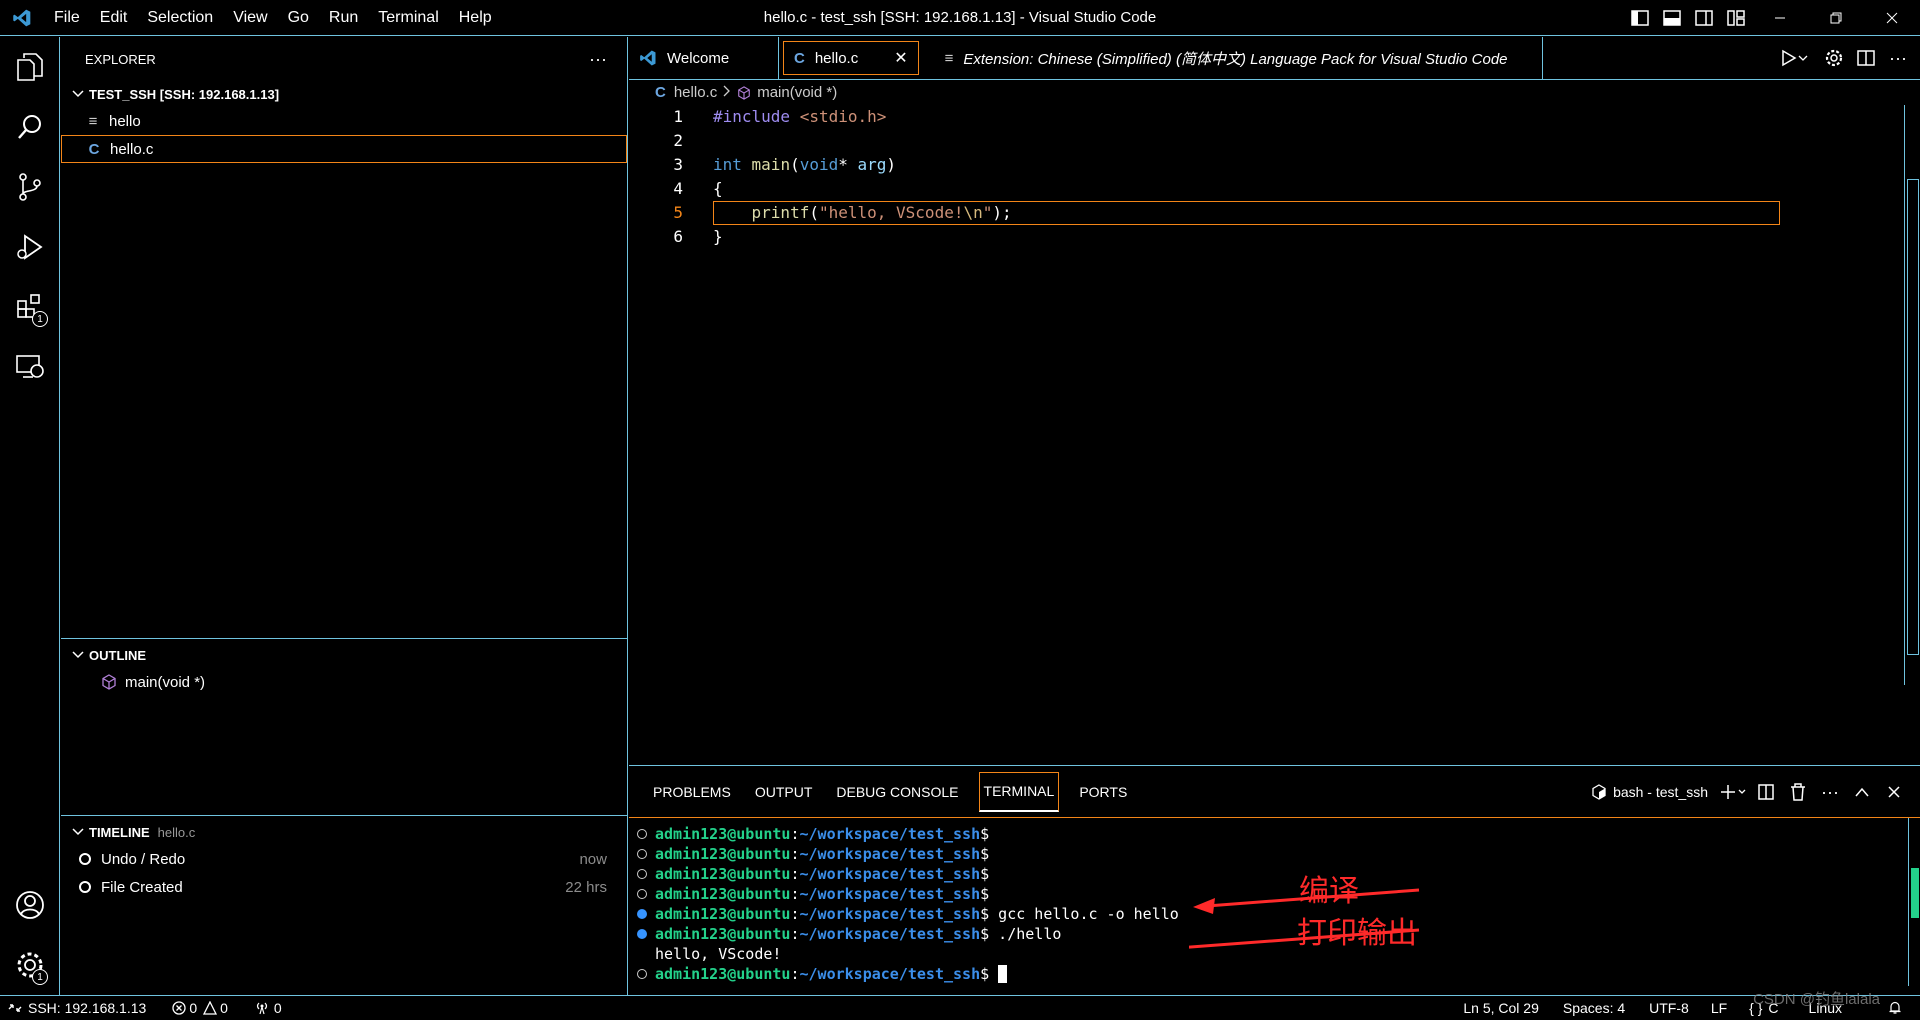  What do you see at coordinates (1704, 18) in the screenshot?
I see `toggle-secondary-sidebar-icon` at bounding box center [1704, 18].